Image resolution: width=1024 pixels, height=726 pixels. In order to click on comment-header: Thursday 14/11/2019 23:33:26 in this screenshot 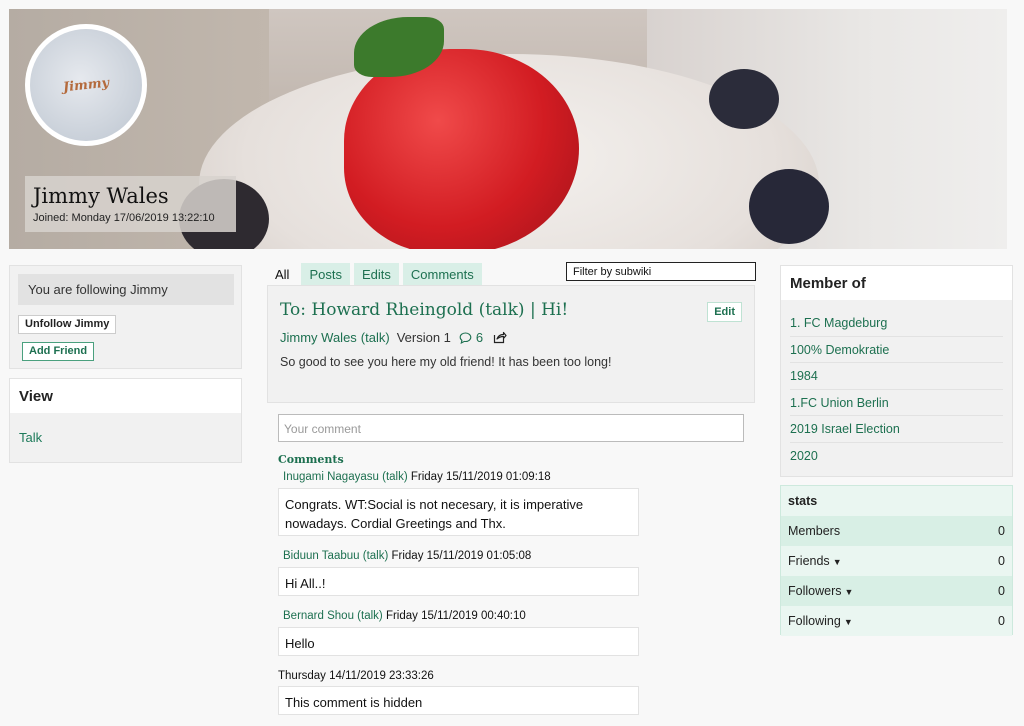, I will do `click(356, 676)`.